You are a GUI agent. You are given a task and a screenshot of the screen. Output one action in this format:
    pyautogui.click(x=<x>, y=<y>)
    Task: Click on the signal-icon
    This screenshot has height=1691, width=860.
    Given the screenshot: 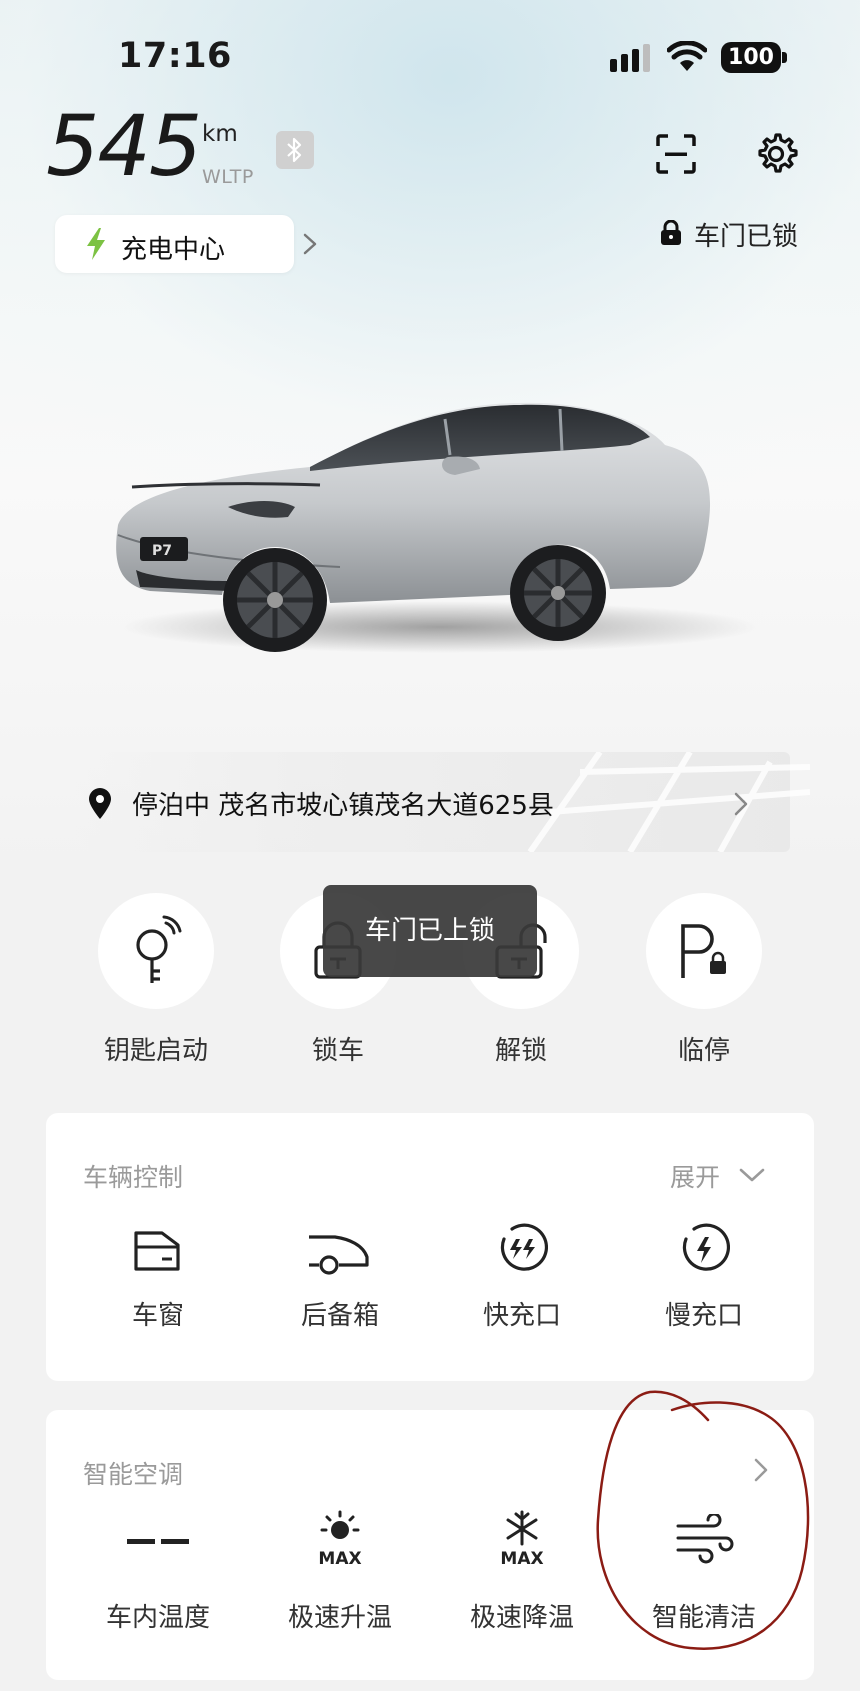 What is the action you would take?
    pyautogui.click(x=630, y=58)
    